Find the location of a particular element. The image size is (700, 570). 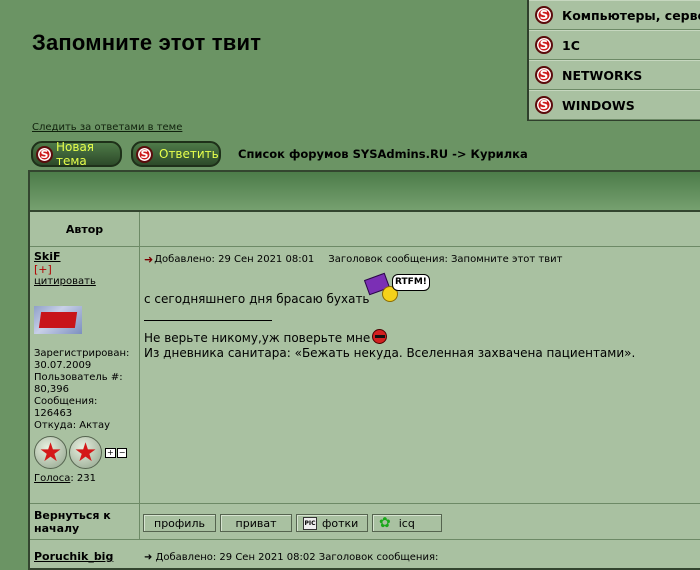

icq-flower-icon: ✿ is located at coordinates (385, 523).